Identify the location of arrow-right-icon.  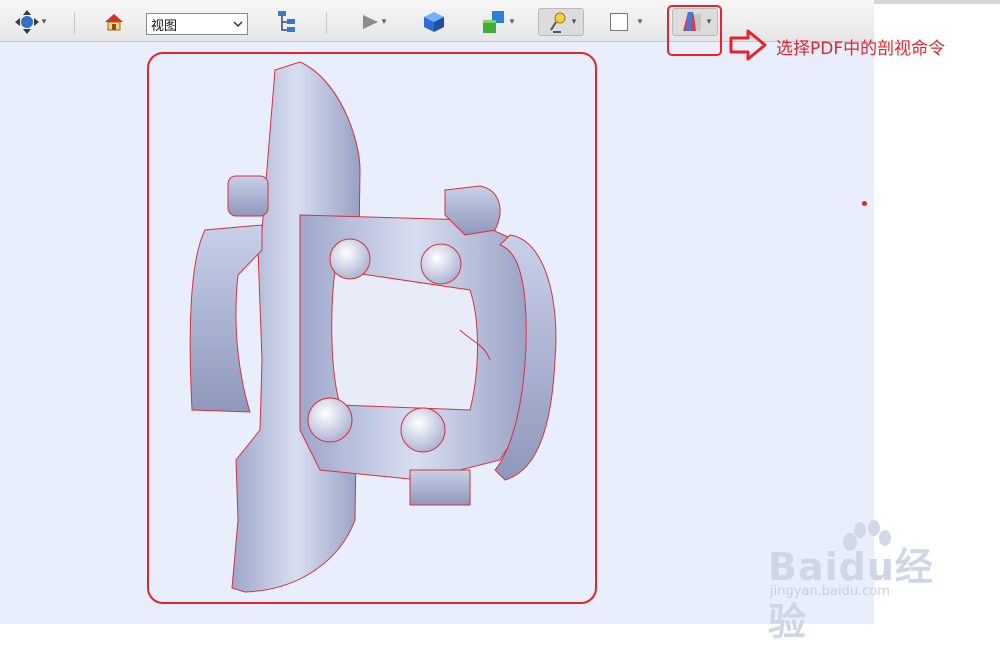
(748, 45).